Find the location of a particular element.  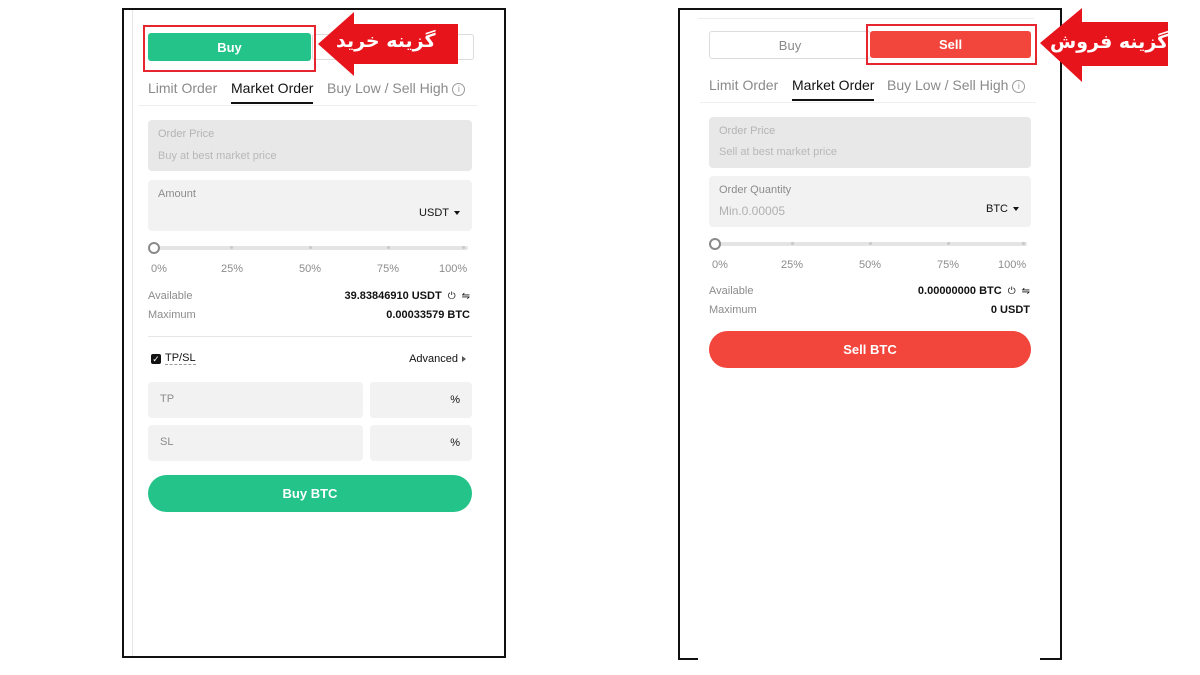

sell-btc-button: Sell BTC is located at coordinates (870, 349).